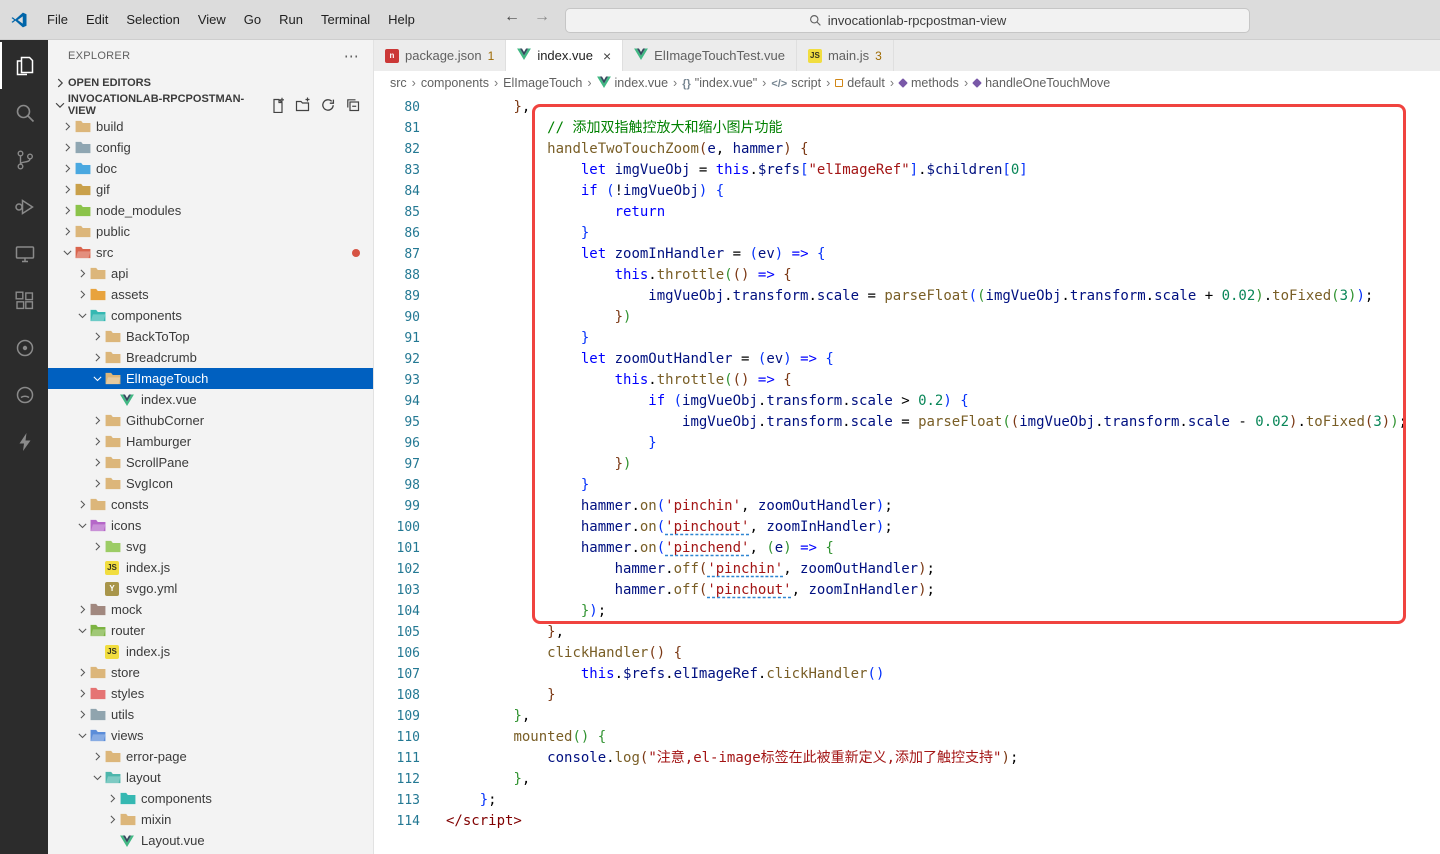  Describe the element at coordinates (210, 105) in the screenshot. I see `workspace-root-row: INVOCATIONLAB-RPCPOSTMAN-VIEW` at that location.